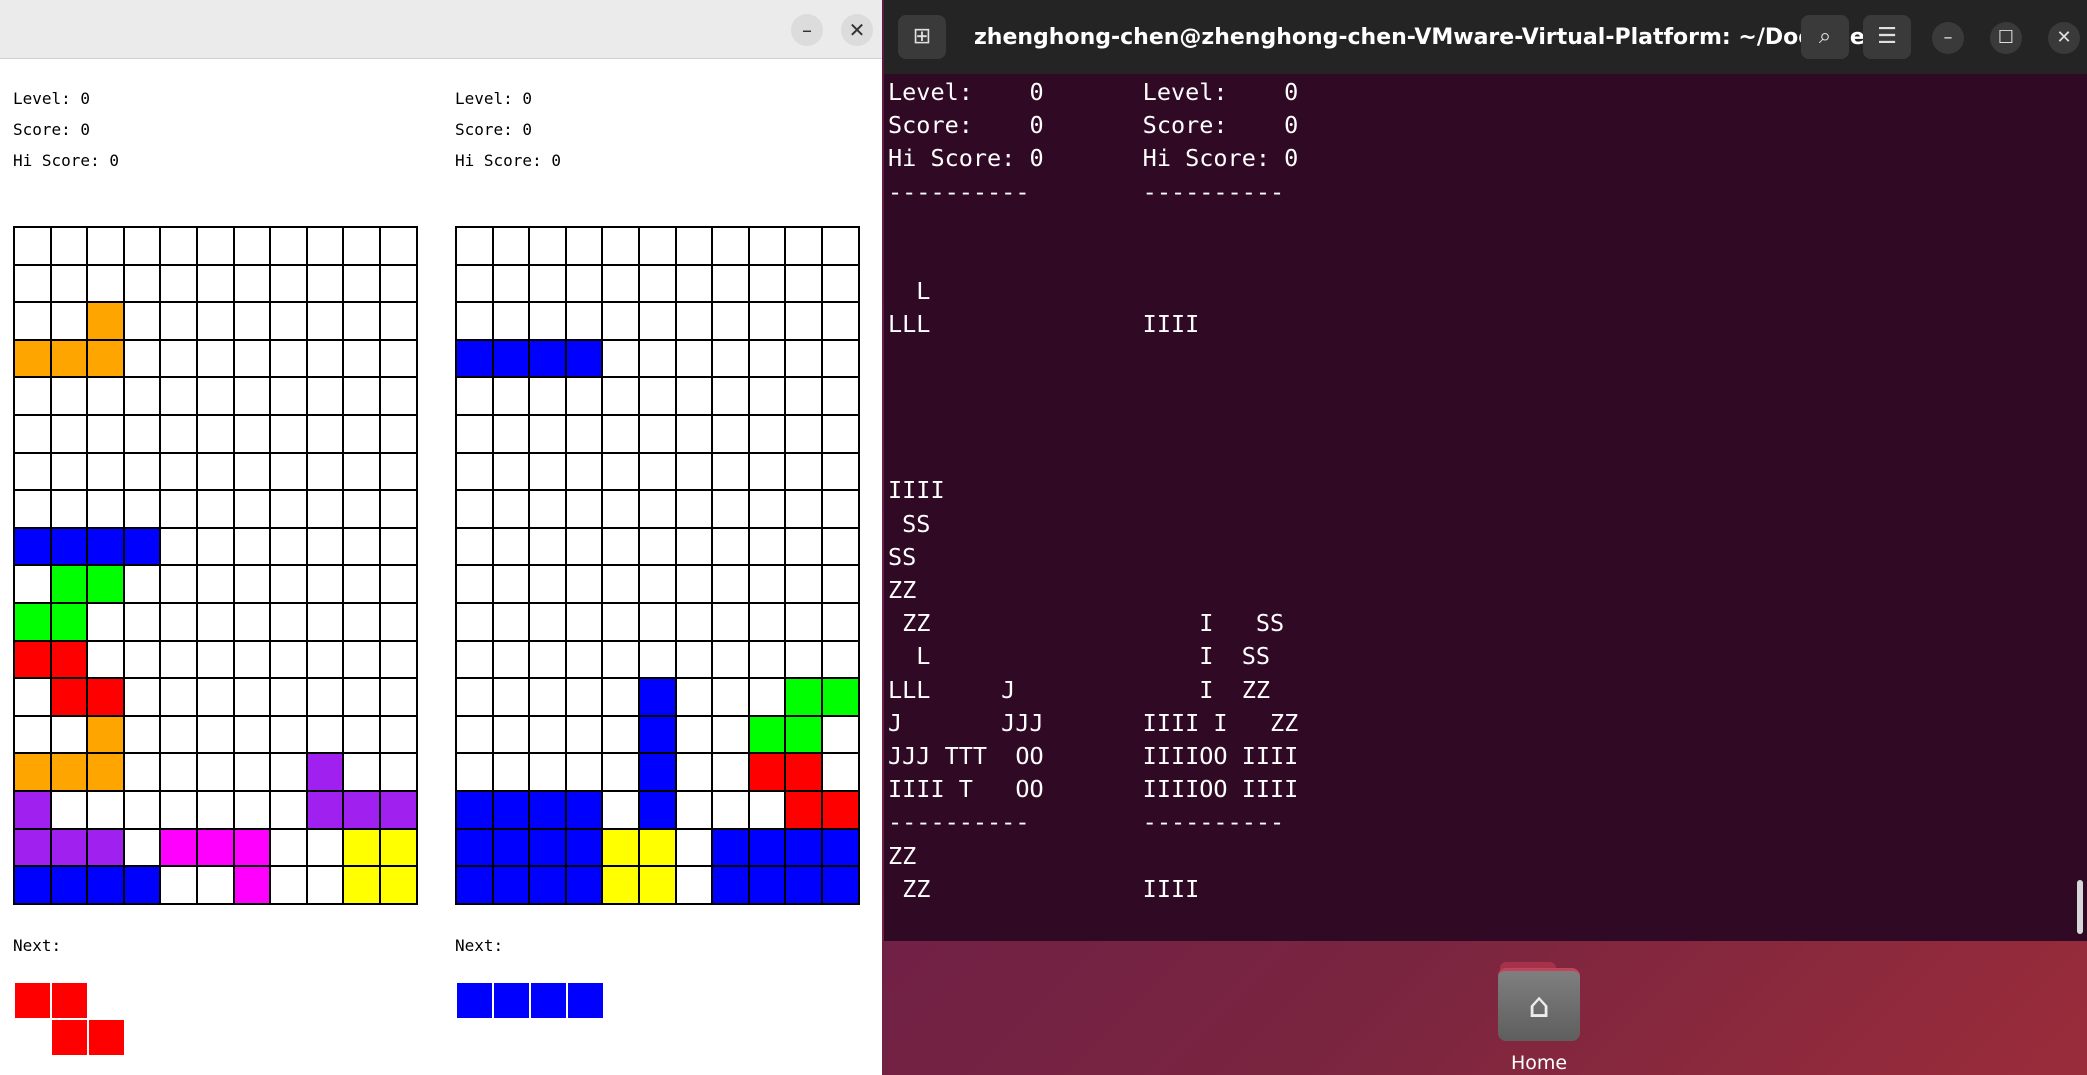 This screenshot has width=2087, height=1075. What do you see at coordinates (922, 37) in the screenshot?
I see `new-tab-icon: ⊞` at bounding box center [922, 37].